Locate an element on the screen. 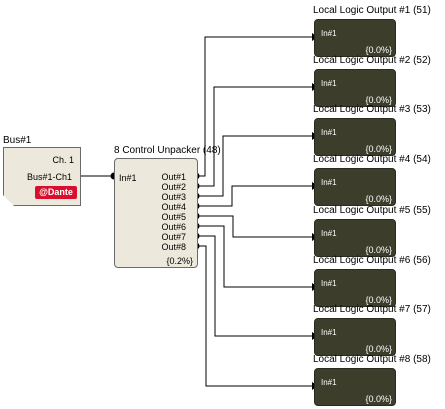  wire-out7 is located at coordinates (254, 286).